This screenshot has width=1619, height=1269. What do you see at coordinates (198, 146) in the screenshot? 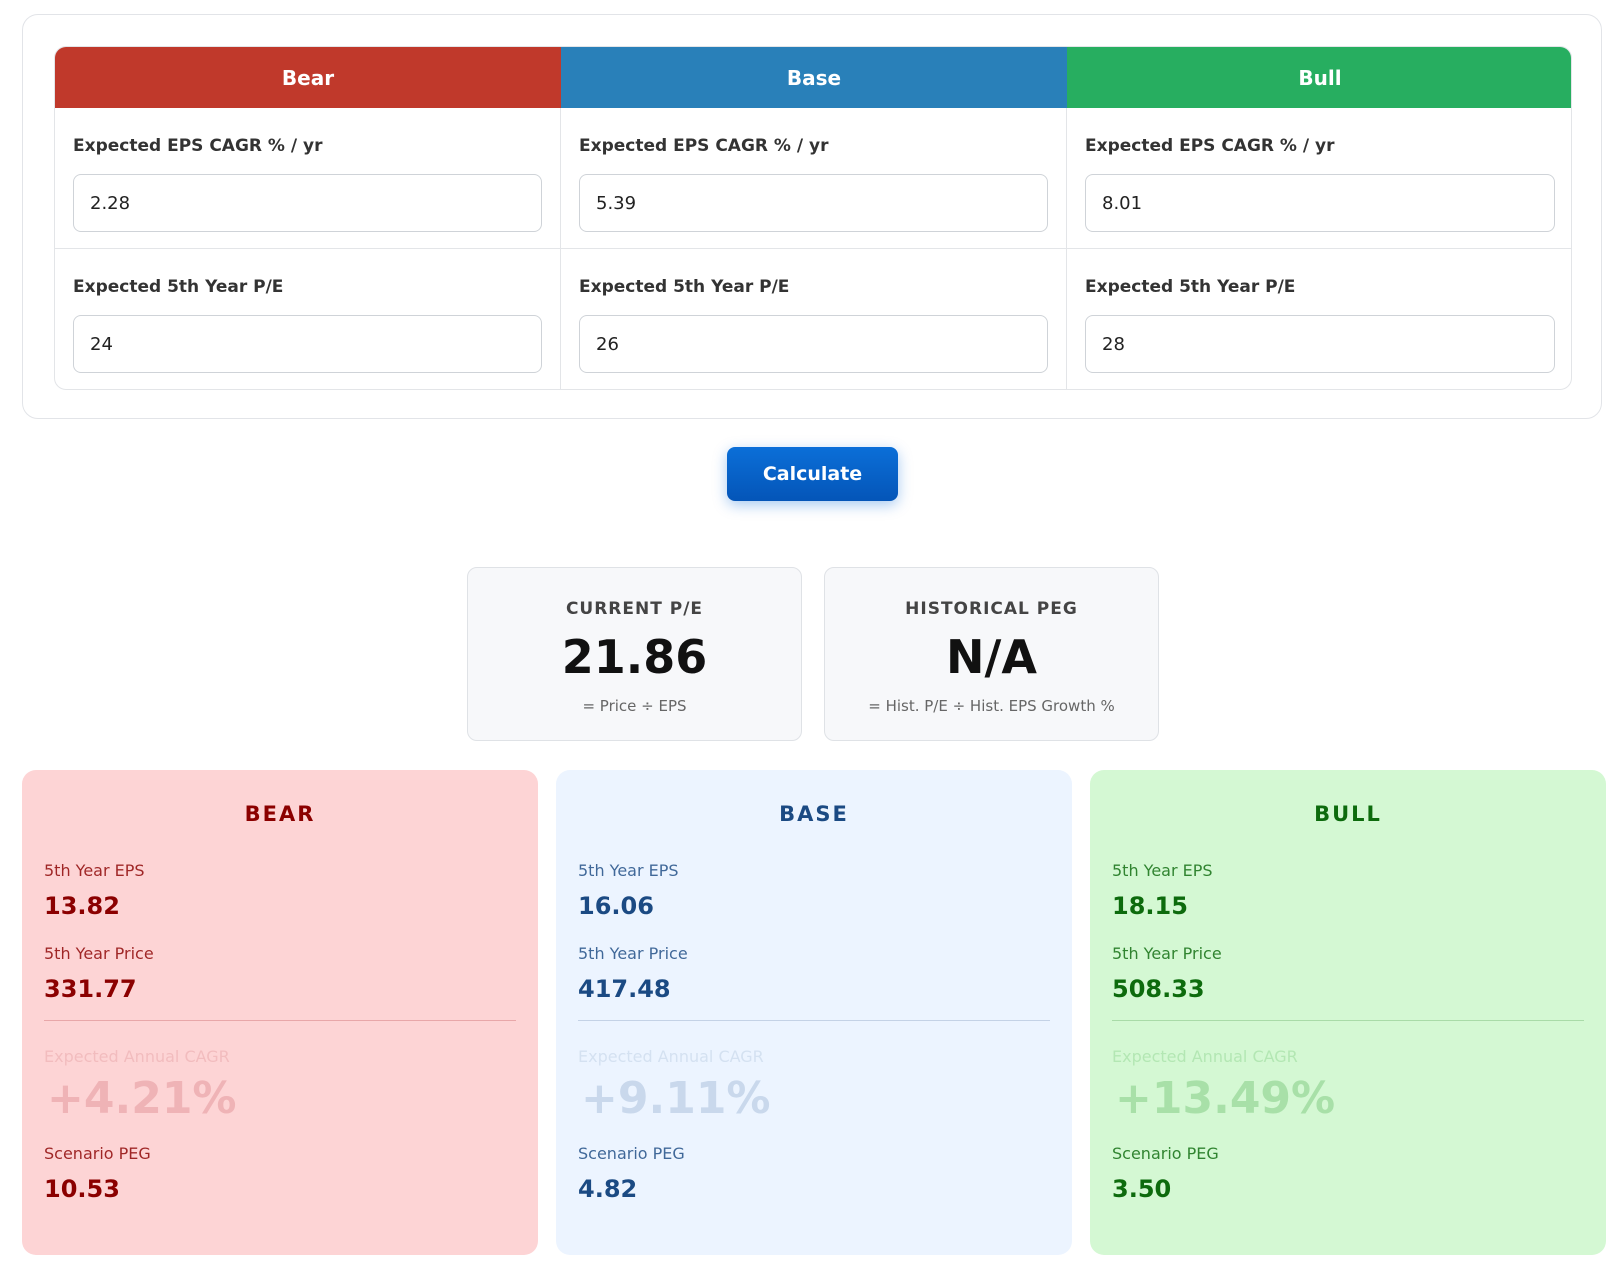
I see `bear-eps-cagr-label: Expected EPS CAGR % / yr` at bounding box center [198, 146].